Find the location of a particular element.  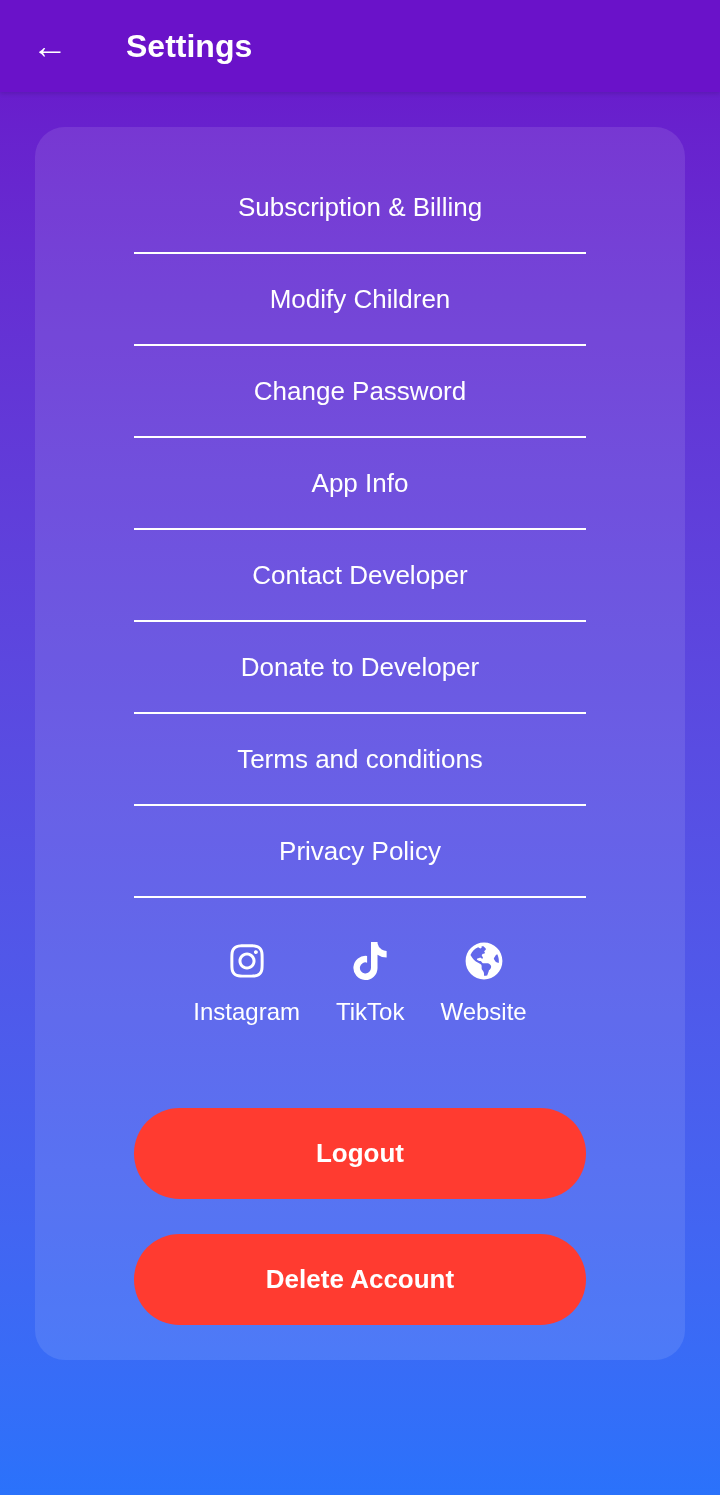

screen-title: Settings is located at coordinates (189, 46).